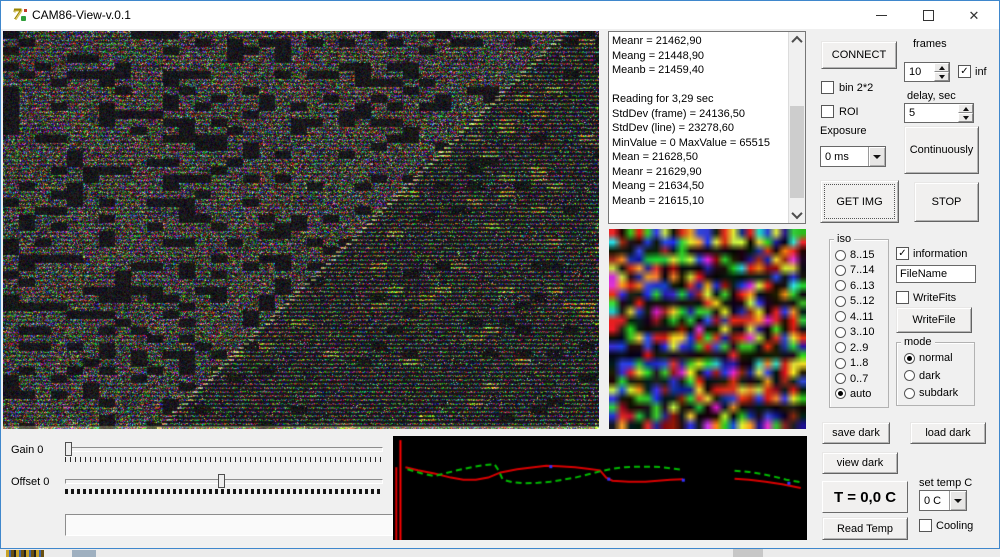 The width and height of the screenshot is (1000, 557). I want to click on desktop-strip, so click(500, 553).